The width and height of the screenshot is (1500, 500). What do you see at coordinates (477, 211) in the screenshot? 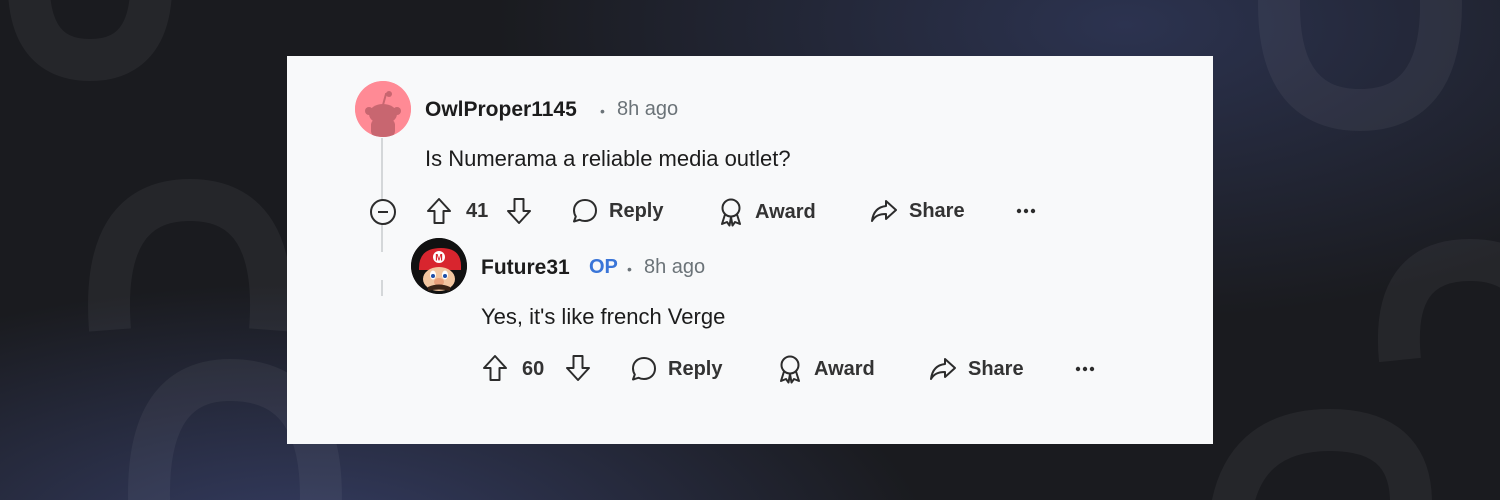
I see `vote-count: 41` at bounding box center [477, 211].